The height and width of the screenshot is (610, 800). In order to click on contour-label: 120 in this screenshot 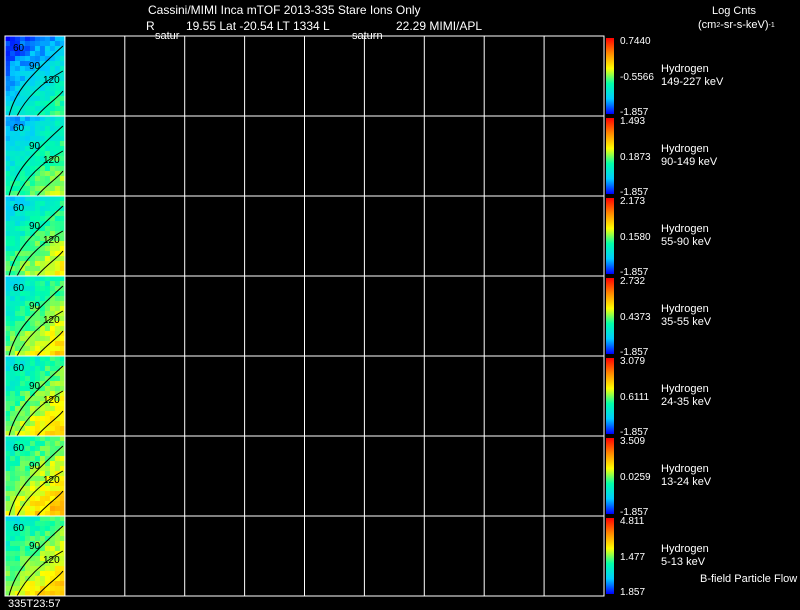, I will do `click(51, 80)`.